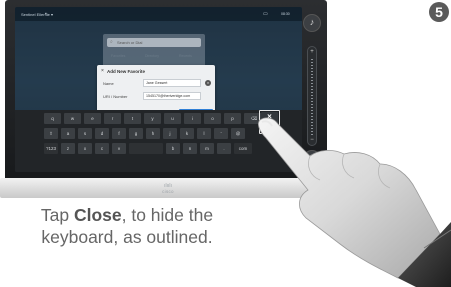 Image resolution: width=451 pixels, height=287 pixels. I want to click on caption-line2: keyboard, as outlined., so click(127, 237).